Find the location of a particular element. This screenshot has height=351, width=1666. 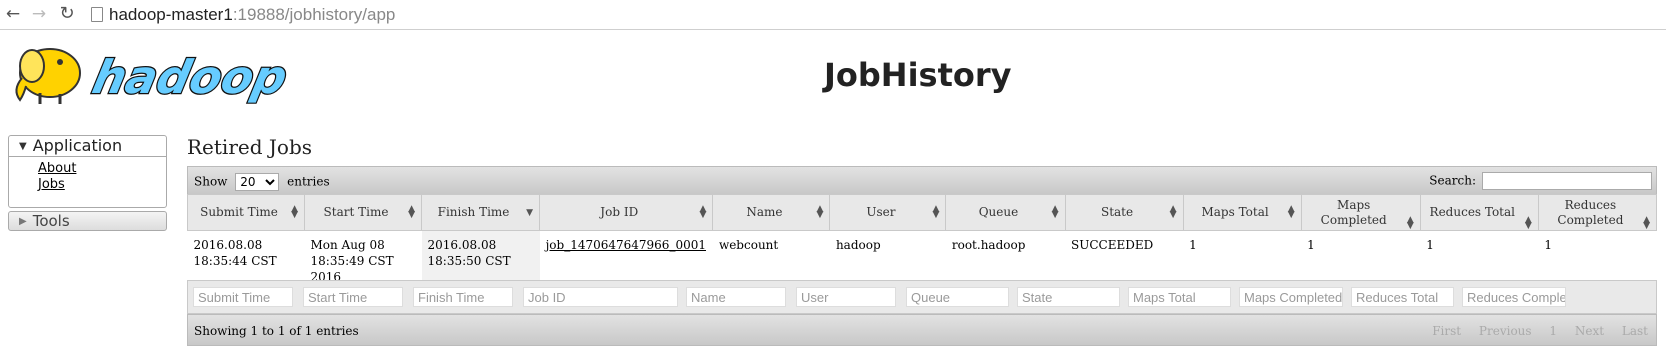

column-header-name: Name ▲ ▼ is located at coordinates (771, 212).